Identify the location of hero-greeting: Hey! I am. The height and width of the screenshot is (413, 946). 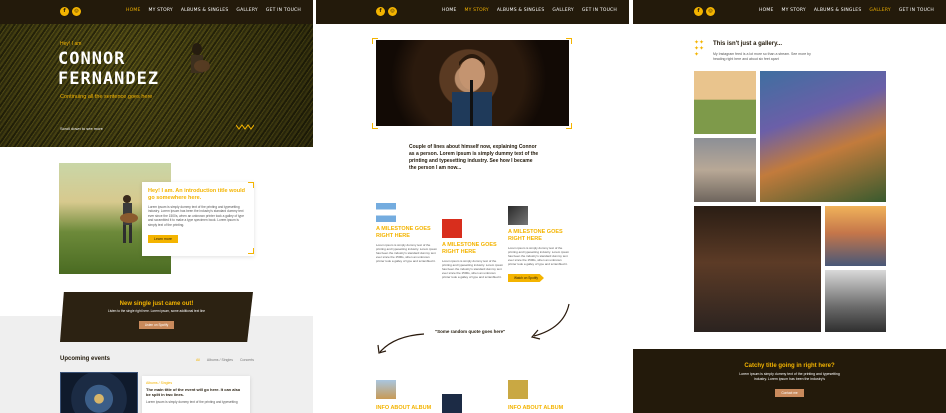
(71, 44).